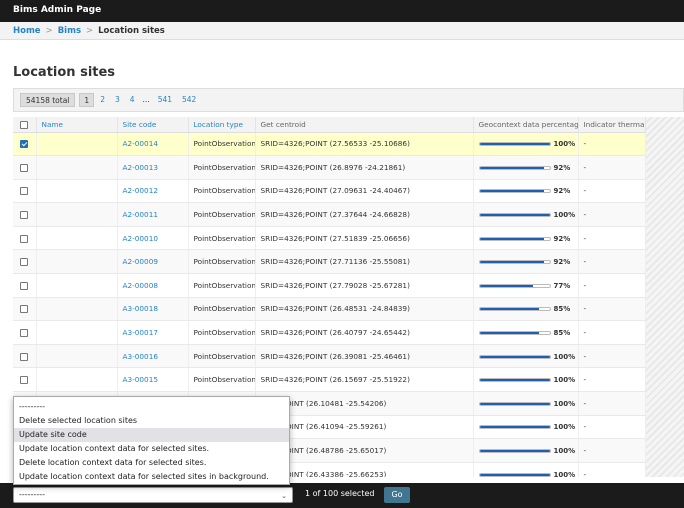 The image size is (684, 508). I want to click on page-link: 2, so click(102, 100).